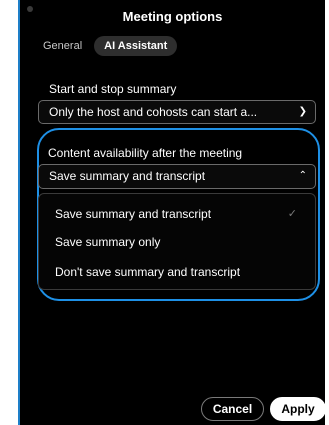  Describe the element at coordinates (172, 16) in the screenshot. I see `window-title: Meeting options` at that location.